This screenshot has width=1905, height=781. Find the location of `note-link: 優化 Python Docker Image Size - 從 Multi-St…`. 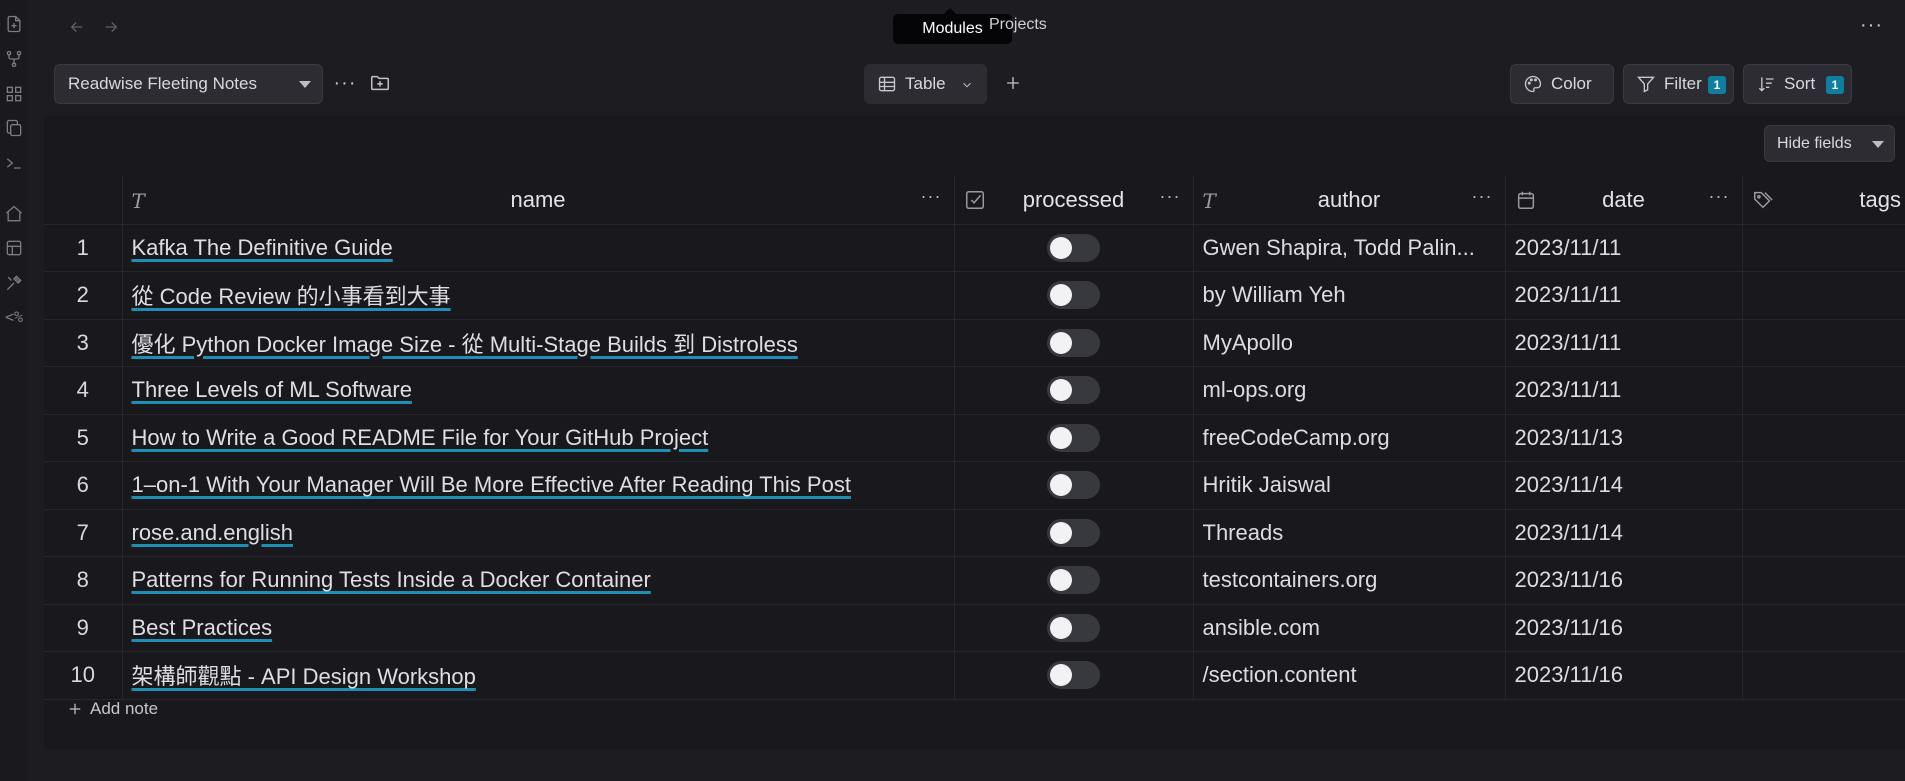

note-link: 優化 Python Docker Image Size - 從 Multi-St… is located at coordinates (465, 344).